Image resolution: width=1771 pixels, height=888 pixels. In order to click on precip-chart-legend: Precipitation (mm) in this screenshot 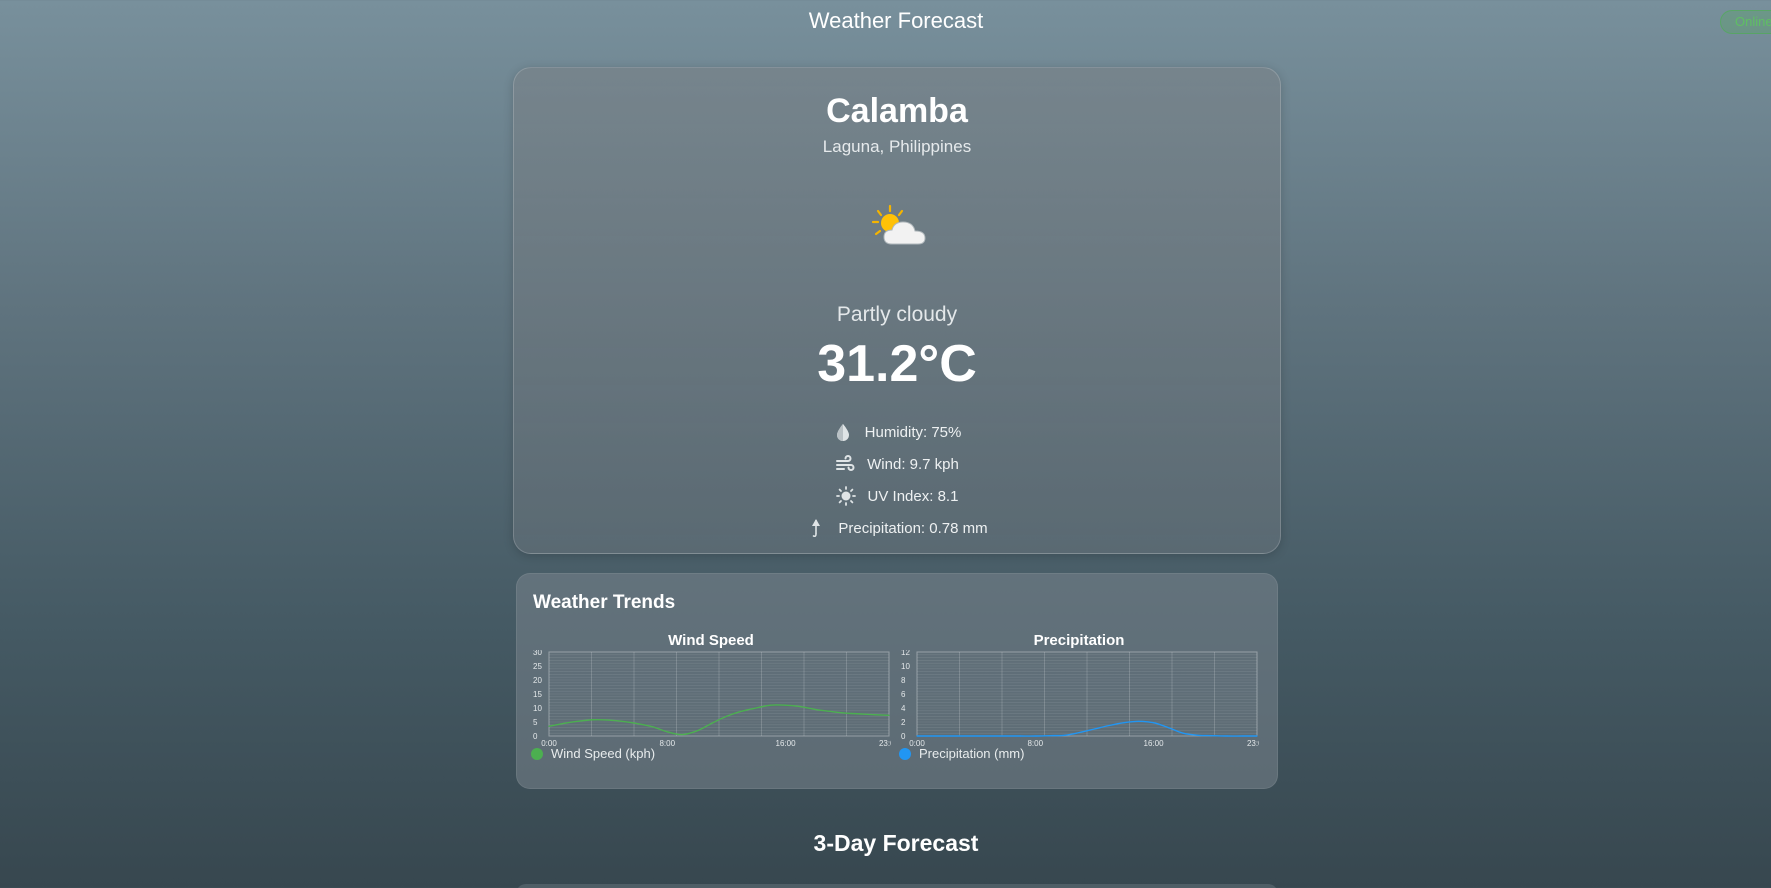, I will do `click(961, 753)`.